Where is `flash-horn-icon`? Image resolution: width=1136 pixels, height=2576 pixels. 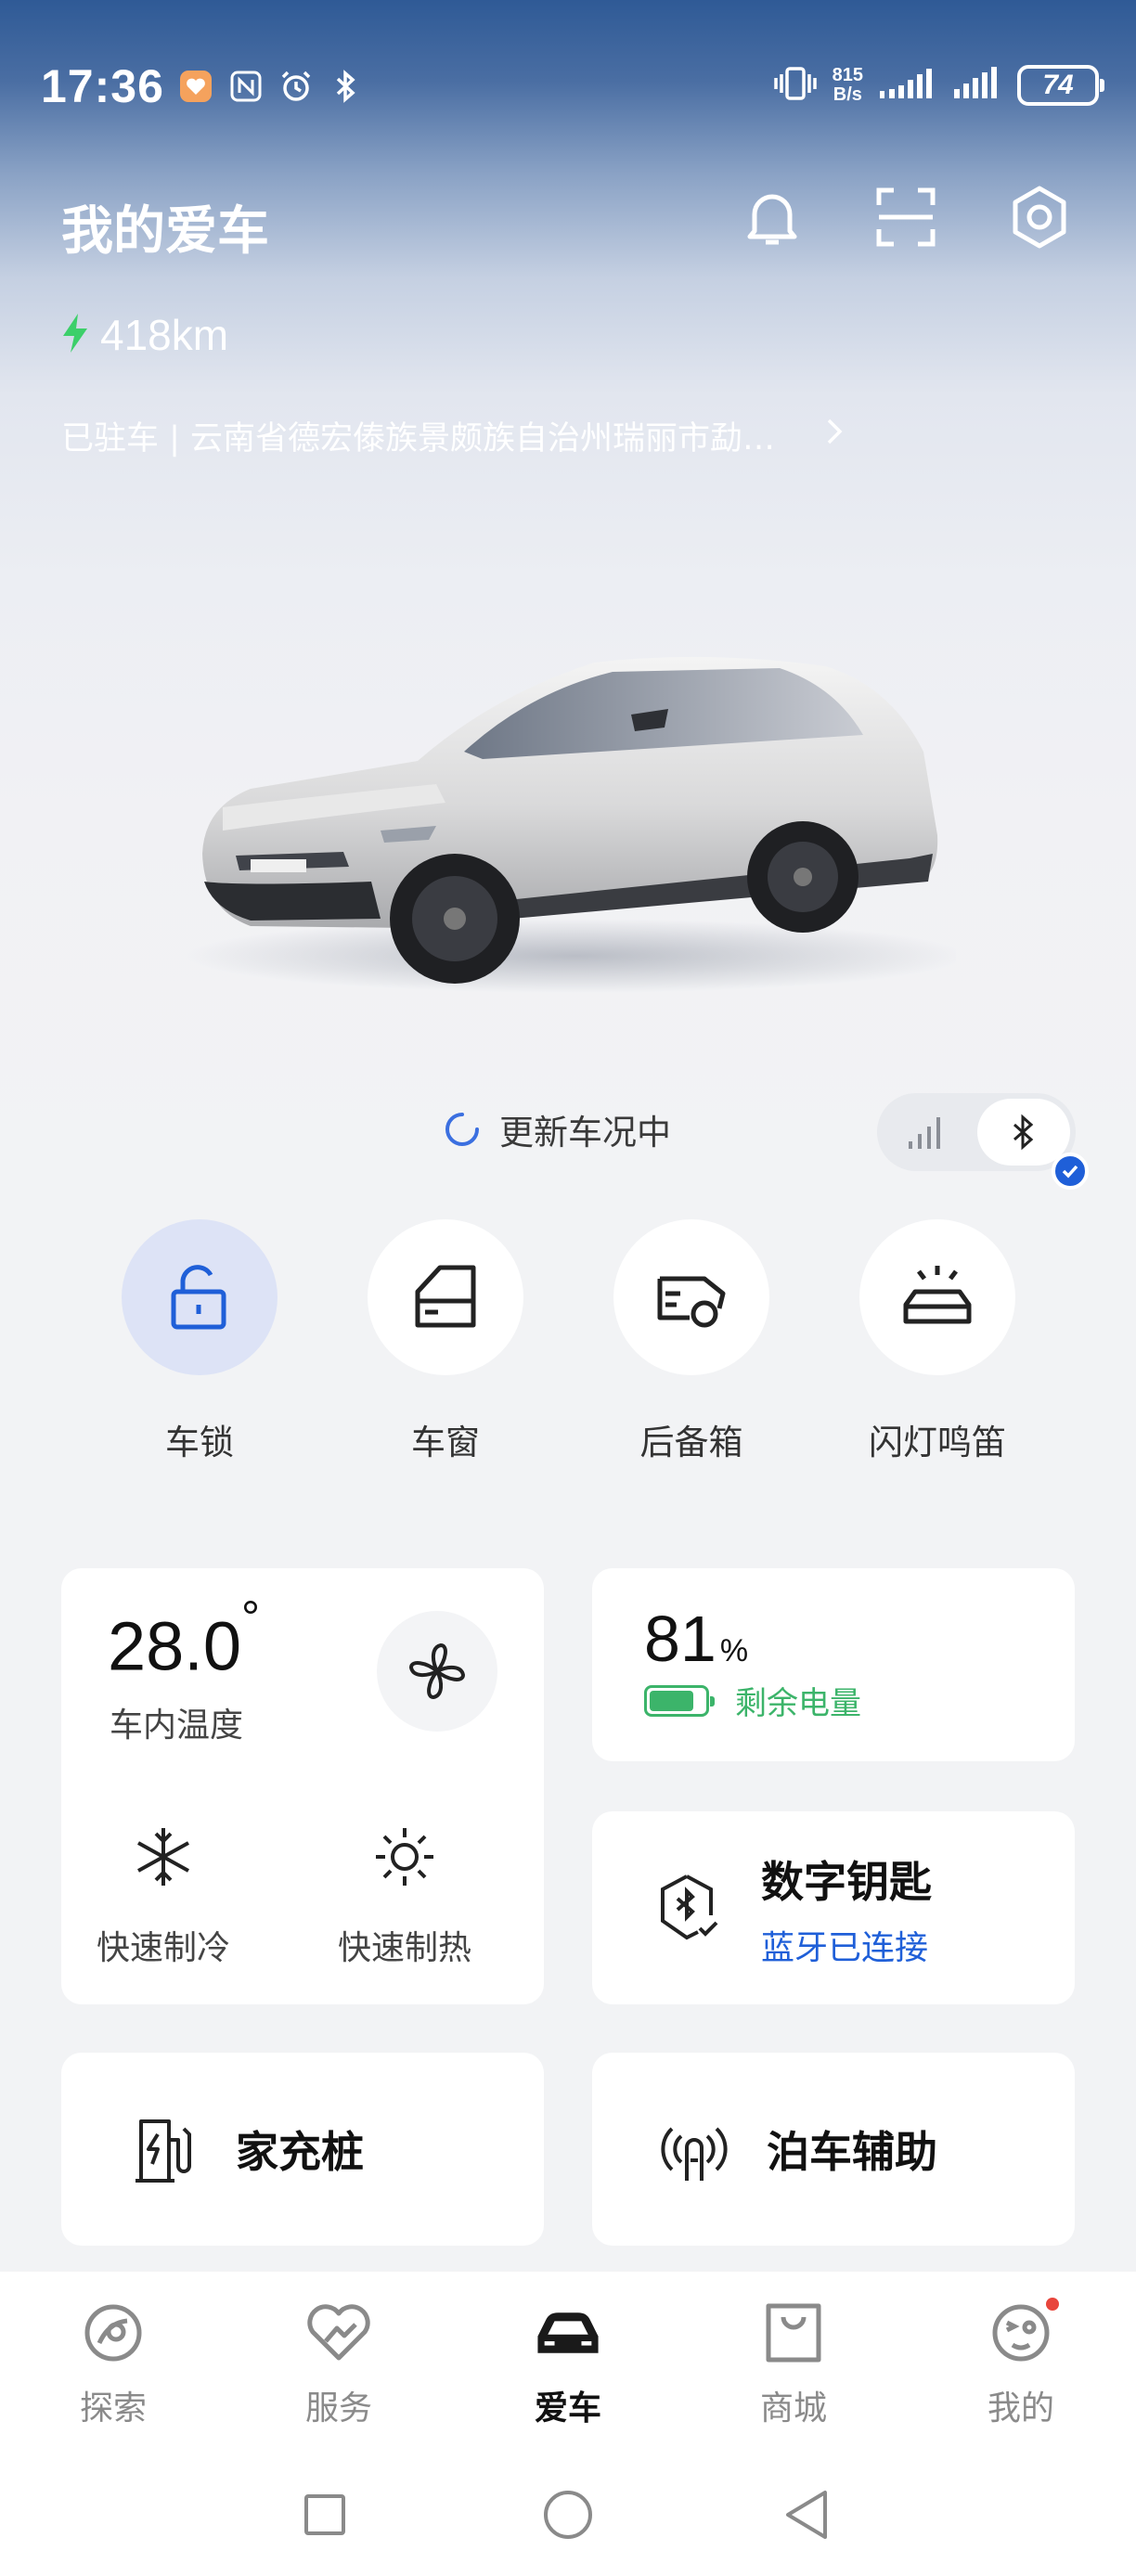 flash-horn-icon is located at coordinates (937, 1295).